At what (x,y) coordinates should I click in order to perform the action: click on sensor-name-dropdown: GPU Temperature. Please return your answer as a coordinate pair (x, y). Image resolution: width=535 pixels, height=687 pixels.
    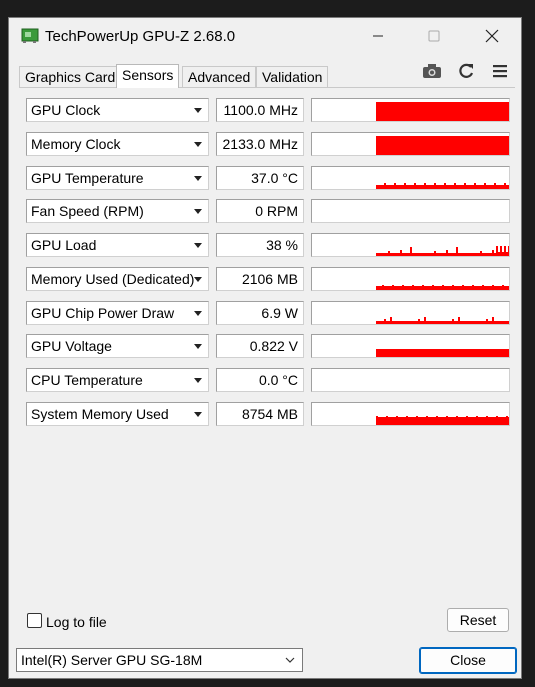
    Looking at the image, I should click on (117, 178).